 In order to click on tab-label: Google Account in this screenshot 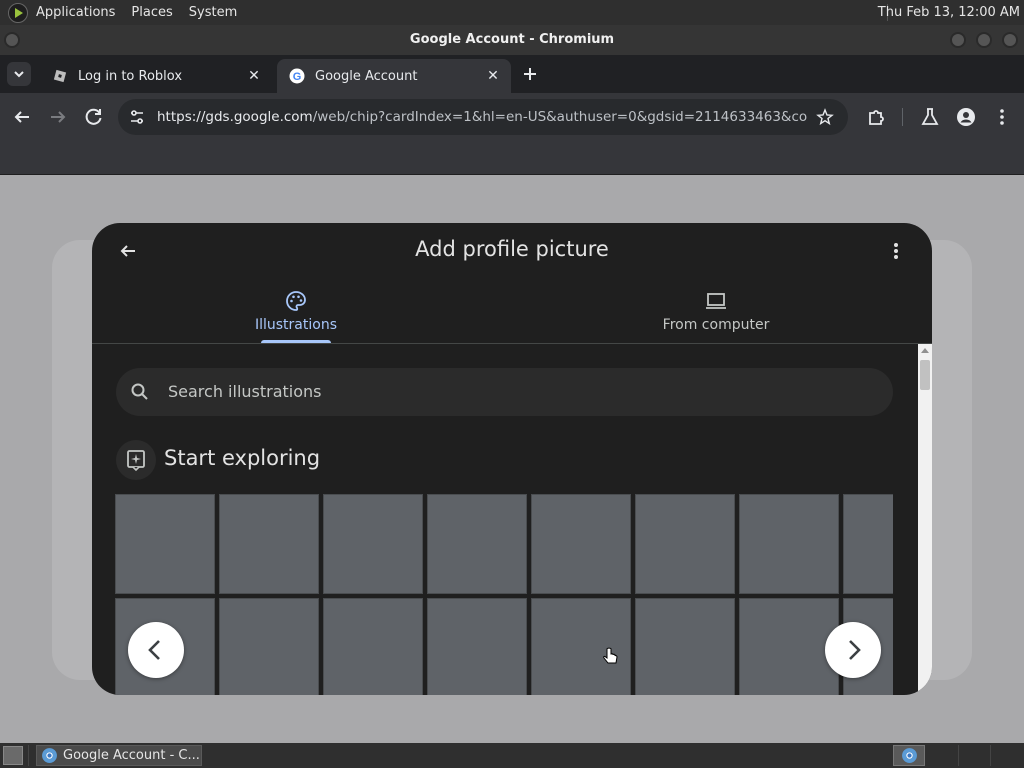, I will do `click(366, 76)`.